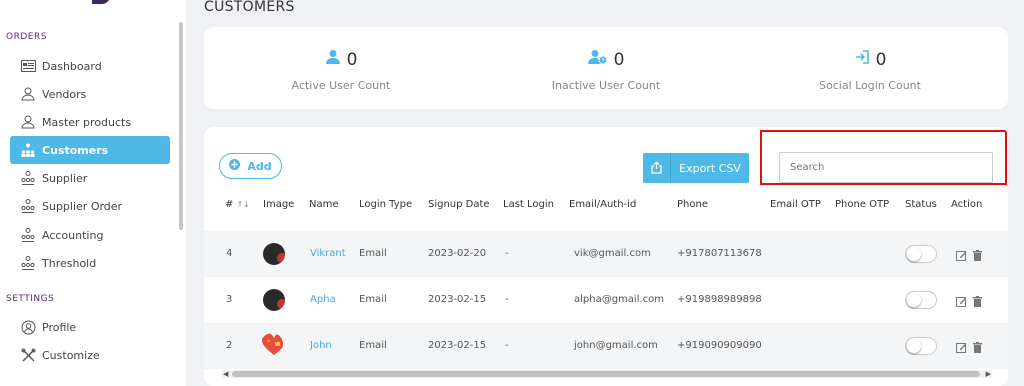  I want to click on sidebar-item-supplier: Supplier, so click(90, 178).